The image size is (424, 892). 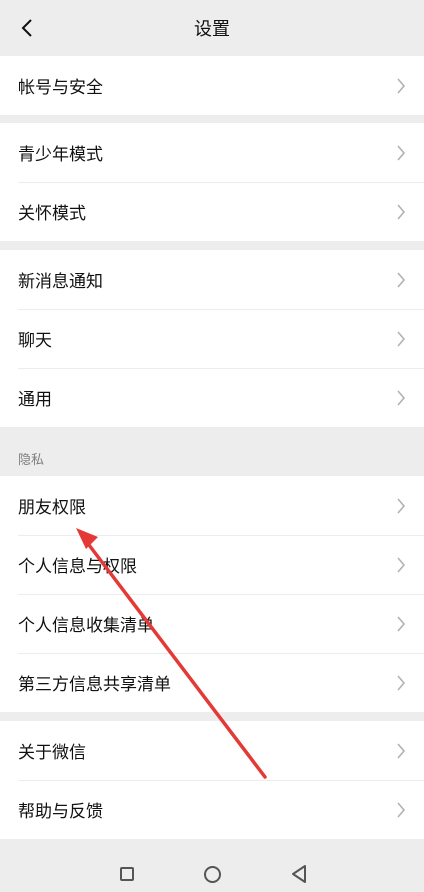 What do you see at coordinates (212, 809) in the screenshot?
I see `menu-item-help-feedback: 帮助与反馈` at bounding box center [212, 809].